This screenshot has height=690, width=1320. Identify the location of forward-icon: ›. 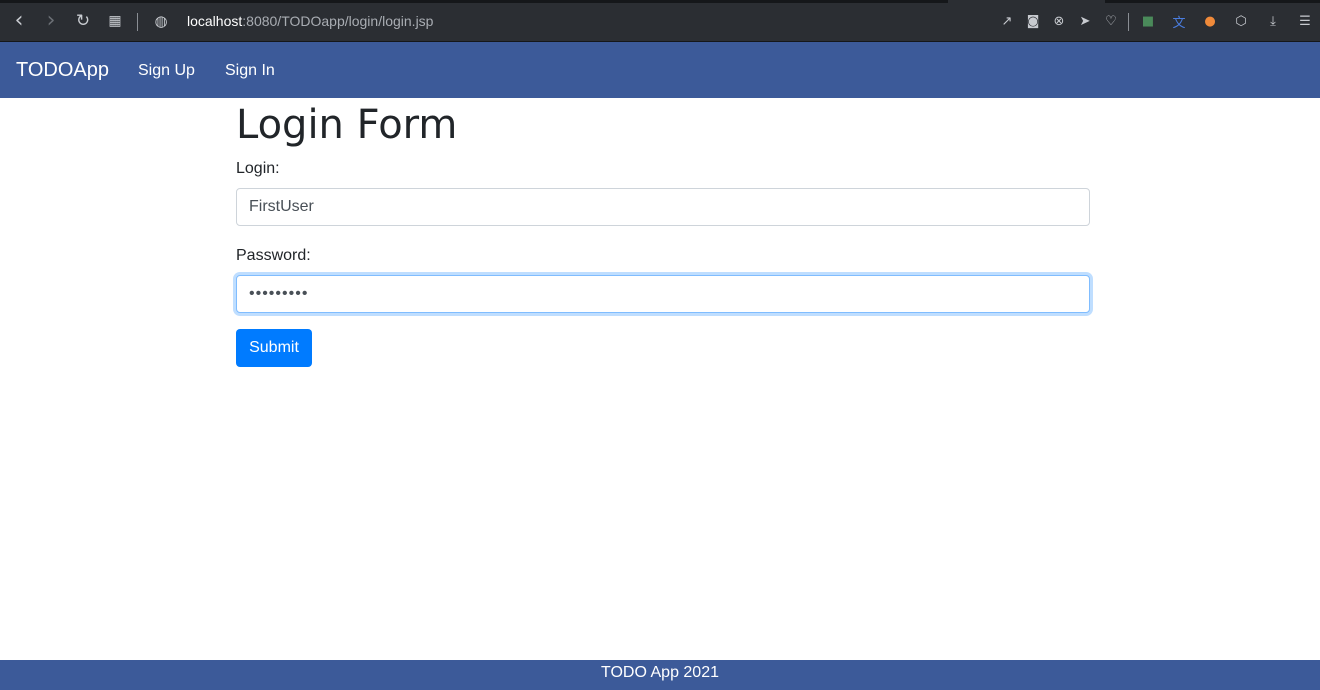
(51, 21).